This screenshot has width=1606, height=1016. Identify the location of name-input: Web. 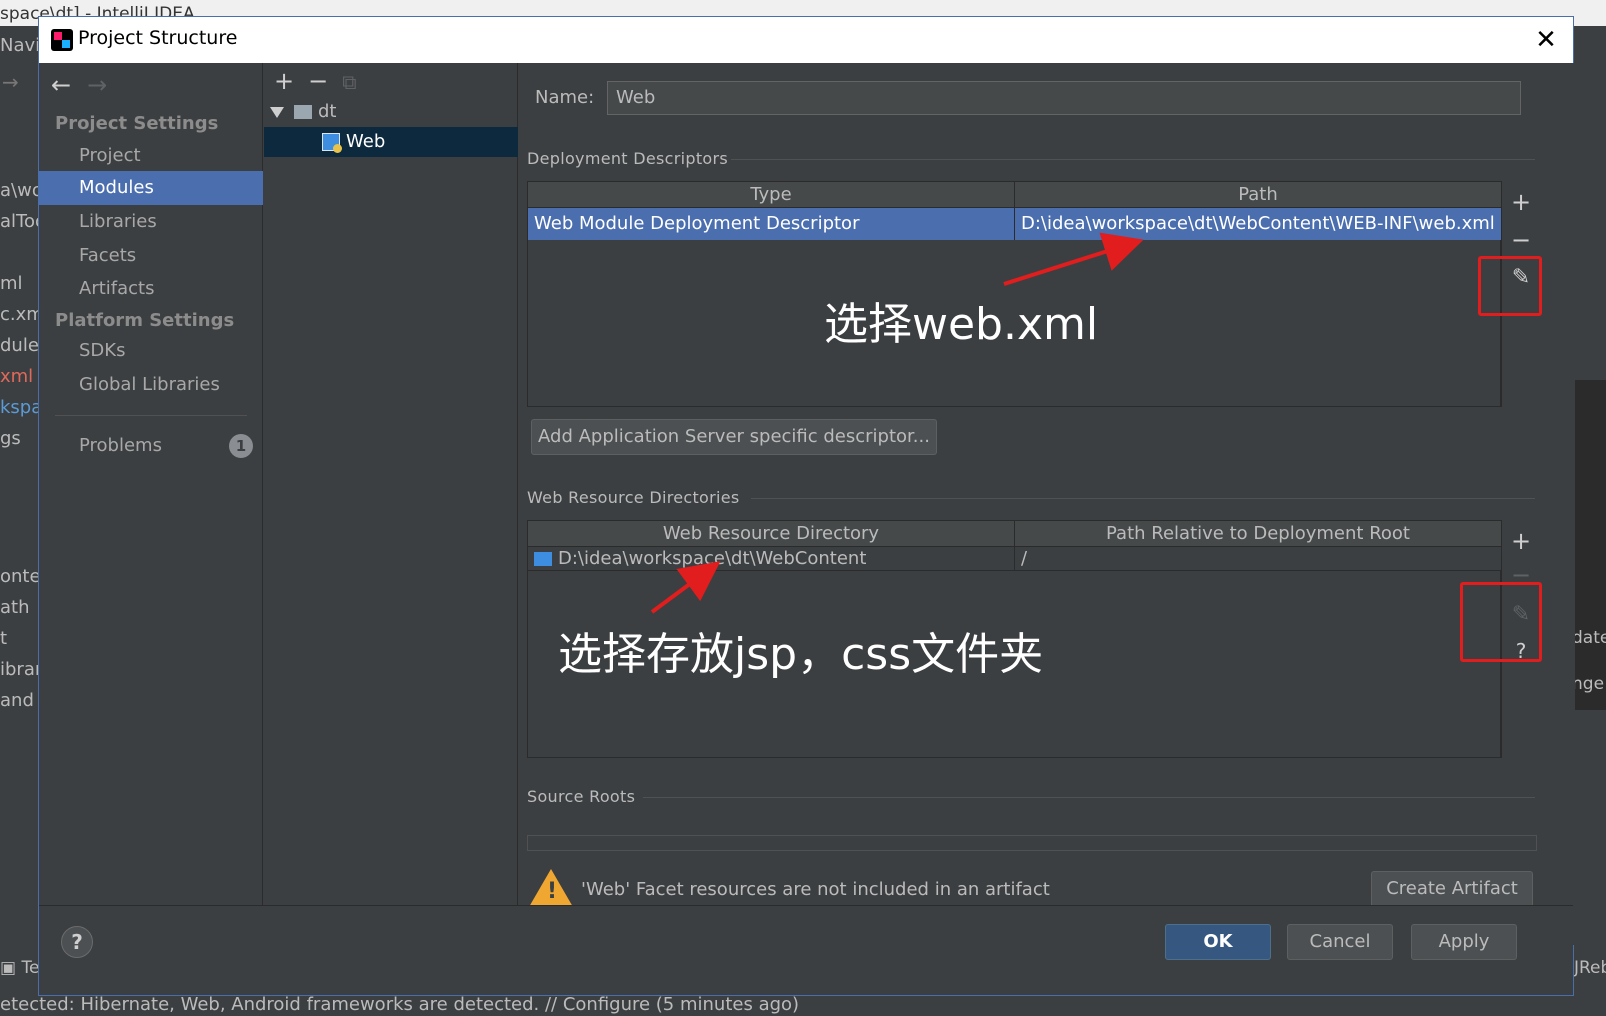
(1064, 98).